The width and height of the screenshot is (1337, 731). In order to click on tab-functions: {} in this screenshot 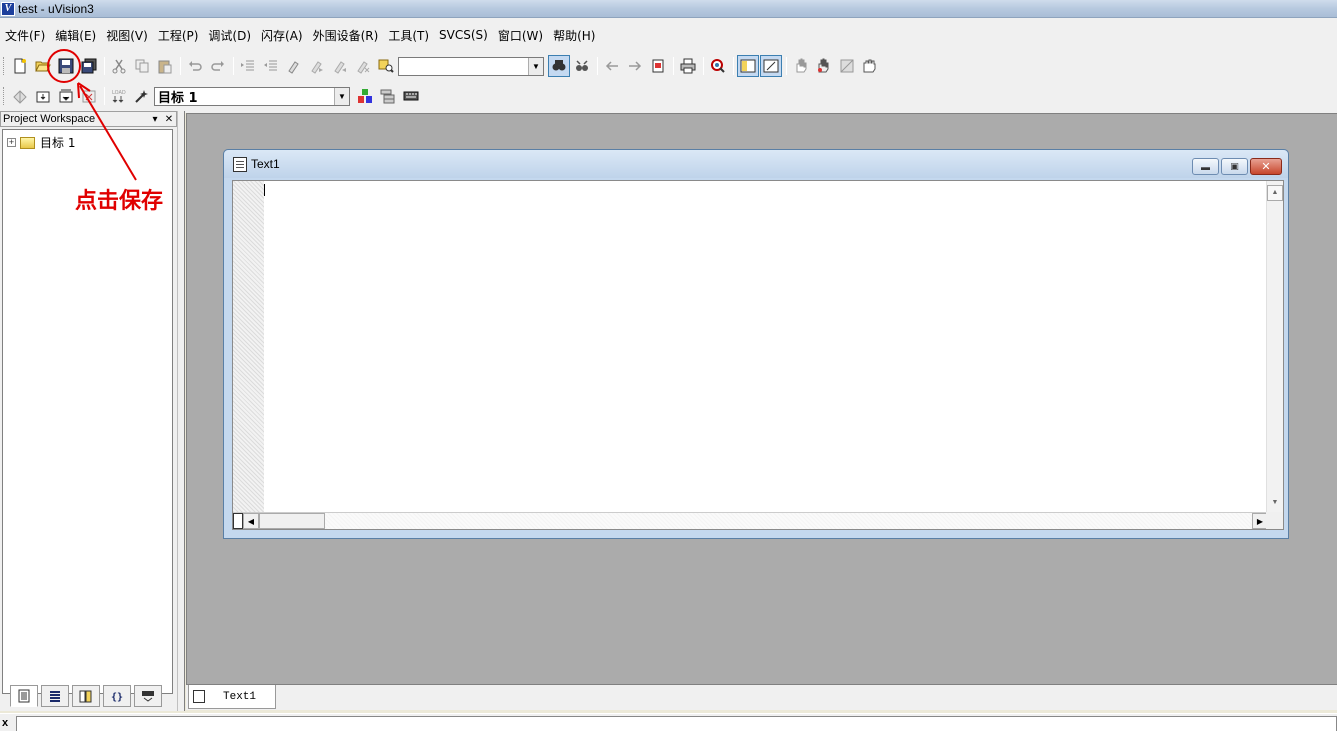, I will do `click(117, 696)`.